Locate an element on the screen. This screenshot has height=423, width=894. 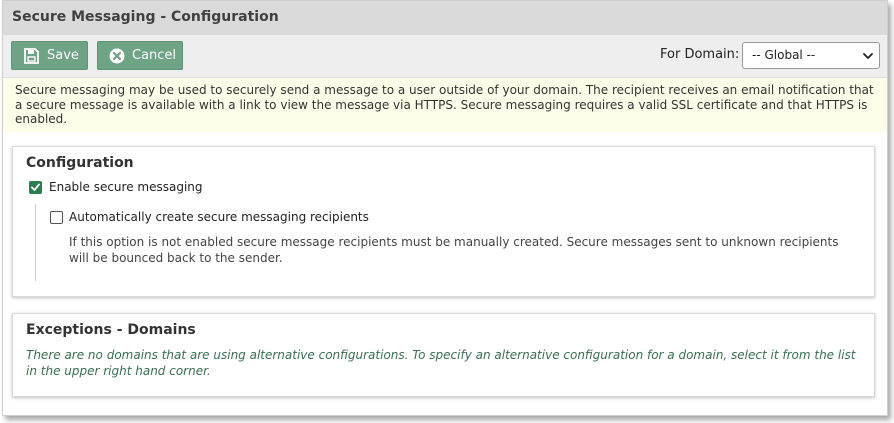
checkmark-icon is located at coordinates (35, 187).